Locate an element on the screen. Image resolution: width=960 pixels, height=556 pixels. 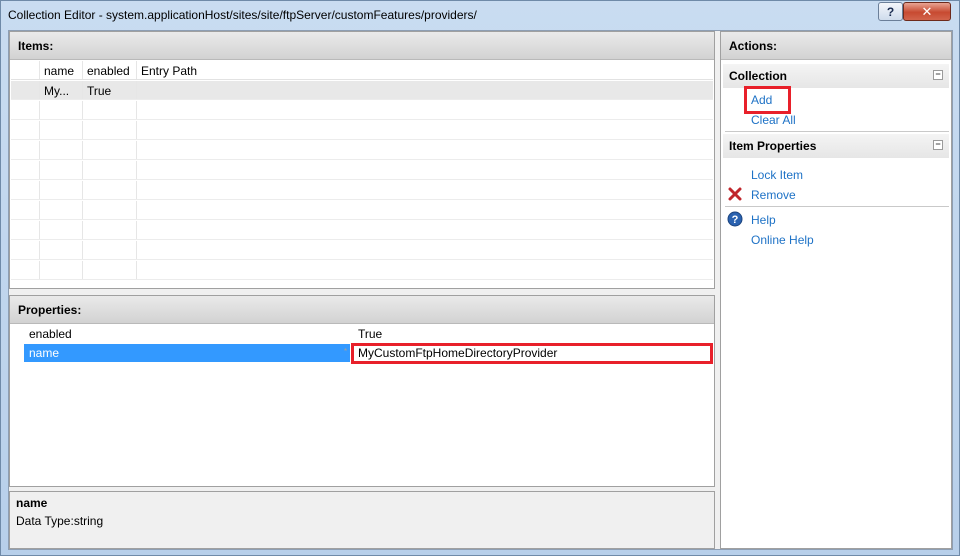
edited-marker: * is located at coordinates (346, 351).